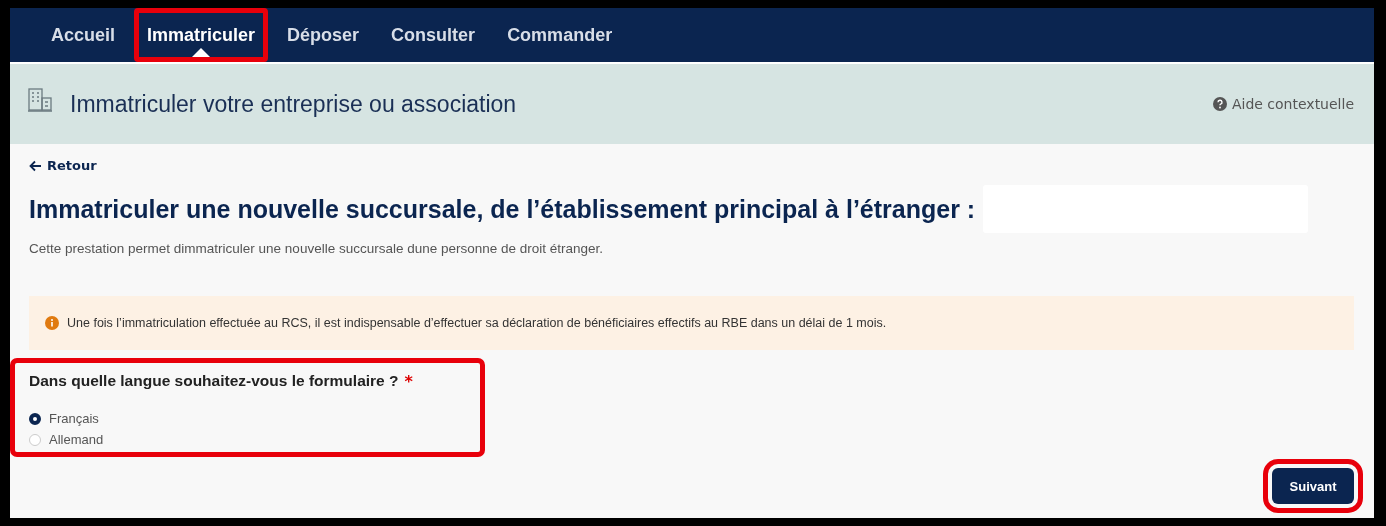 The image size is (1386, 526). What do you see at coordinates (1283, 104) in the screenshot?
I see `help-link: Aide contextuelle` at bounding box center [1283, 104].